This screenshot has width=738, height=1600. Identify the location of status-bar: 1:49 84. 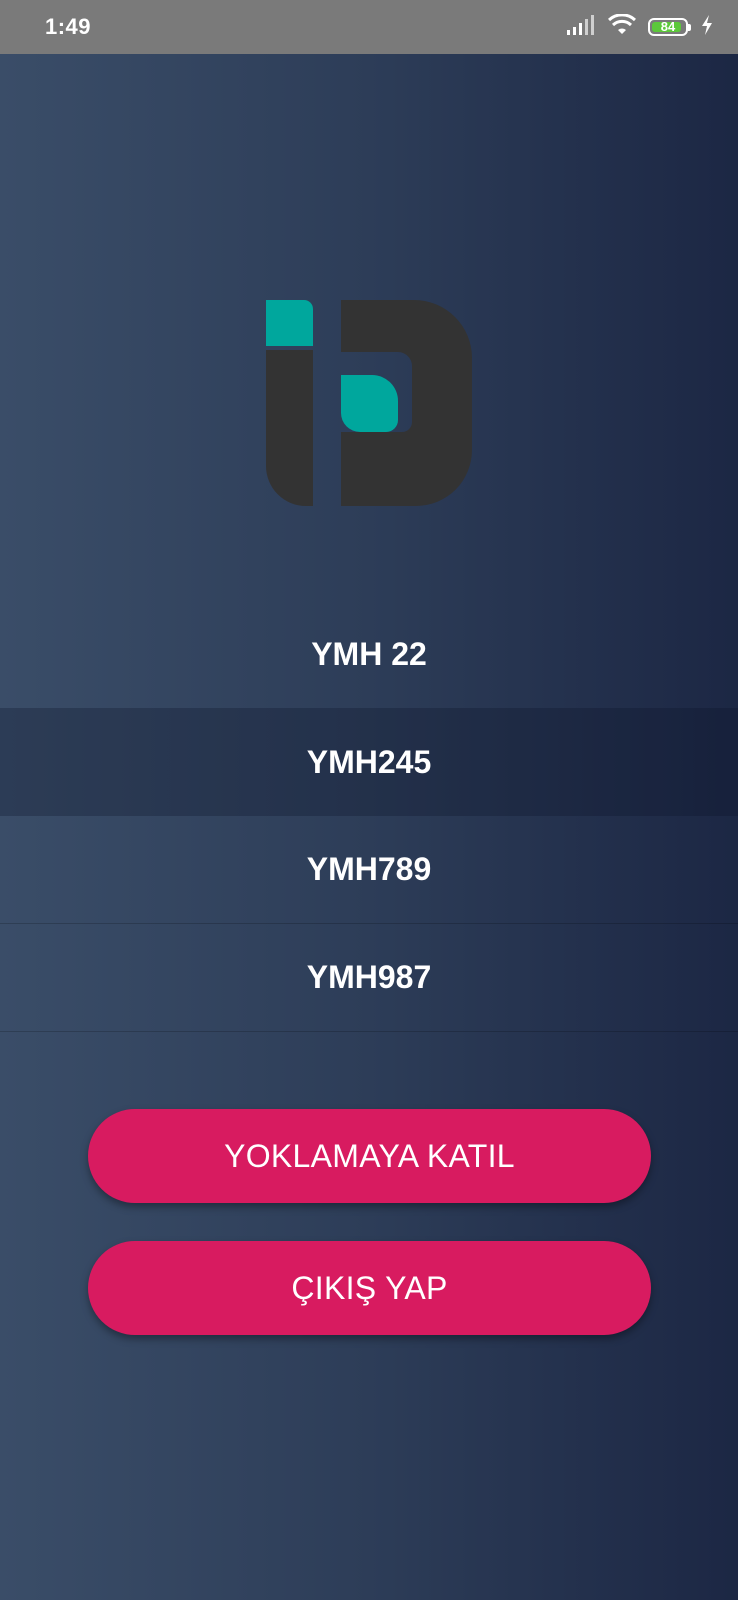
(369, 27).